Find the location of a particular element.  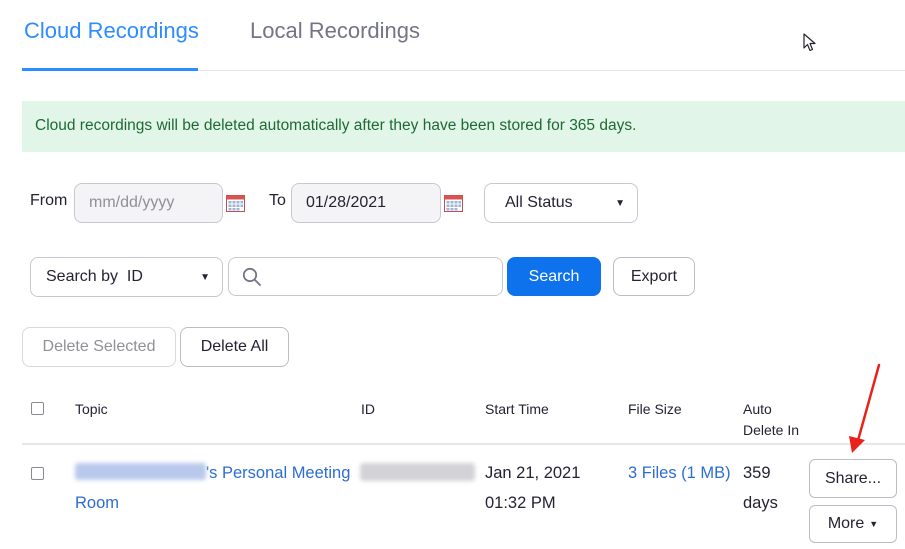

from-date-input is located at coordinates (148, 203).